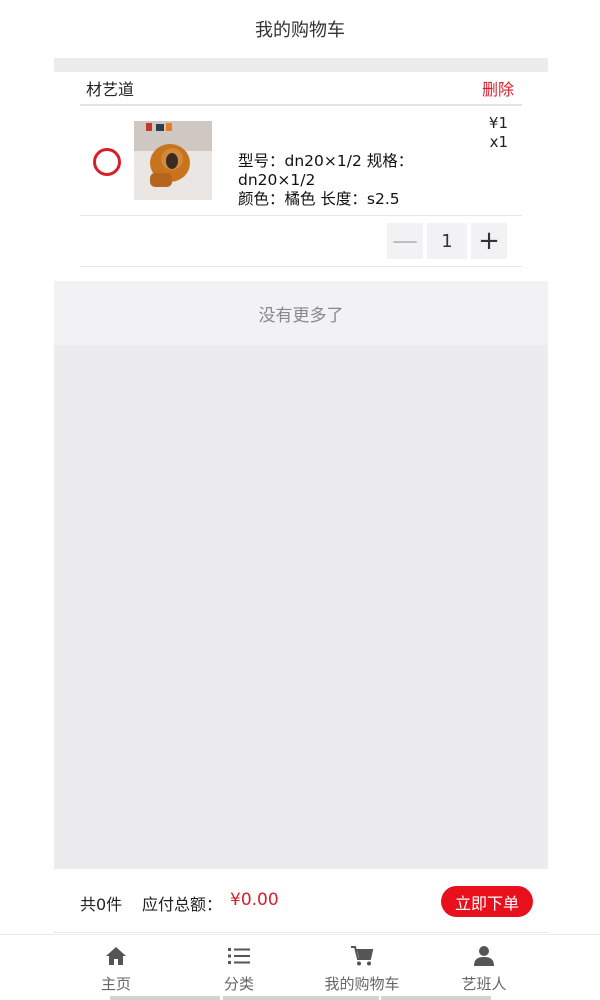  I want to click on delete-button: 删除, so click(502, 88).